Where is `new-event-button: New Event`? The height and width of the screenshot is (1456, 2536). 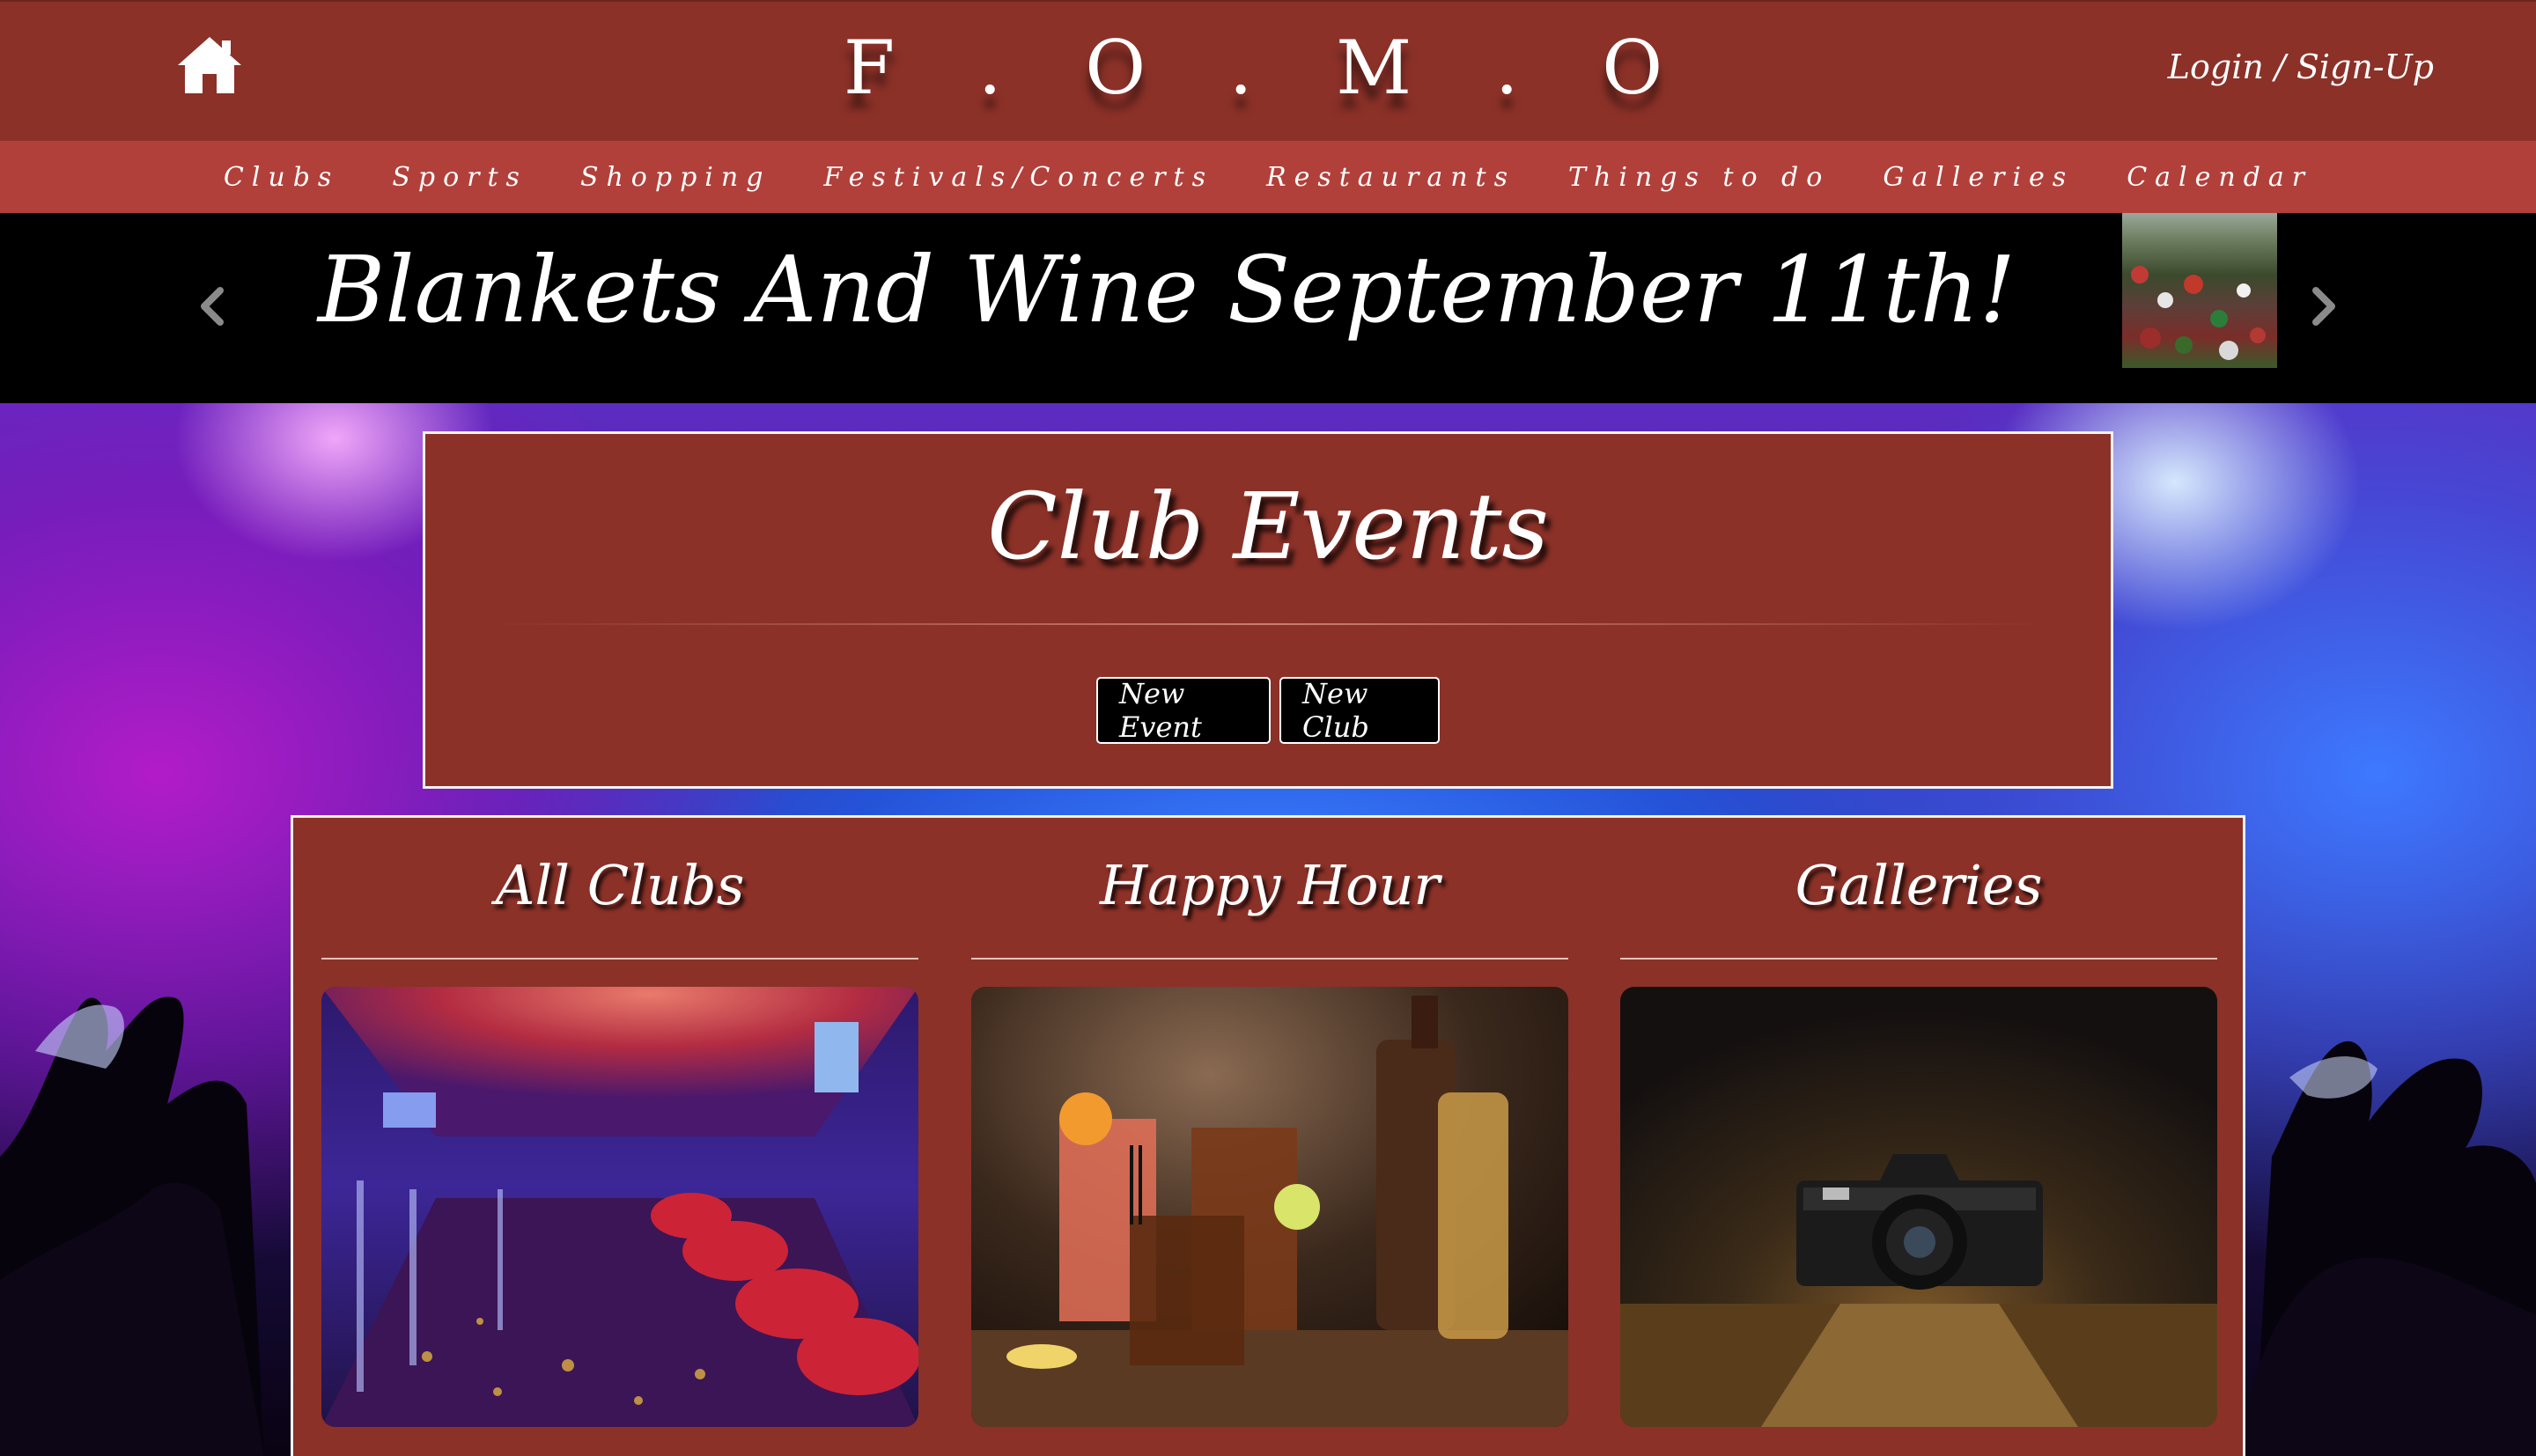 new-event-button: New Event is located at coordinates (1183, 710).